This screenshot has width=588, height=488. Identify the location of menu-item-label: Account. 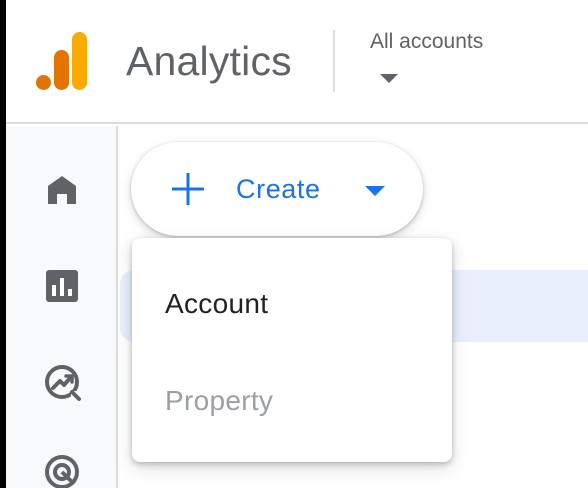
(217, 303).